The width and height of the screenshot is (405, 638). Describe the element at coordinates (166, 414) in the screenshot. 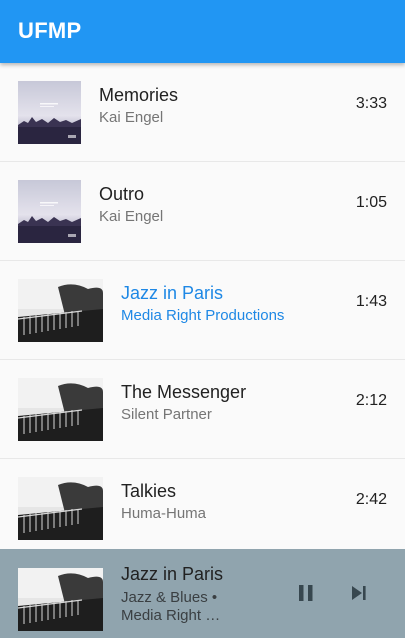

I see `song-artist: Silent Partner` at that location.